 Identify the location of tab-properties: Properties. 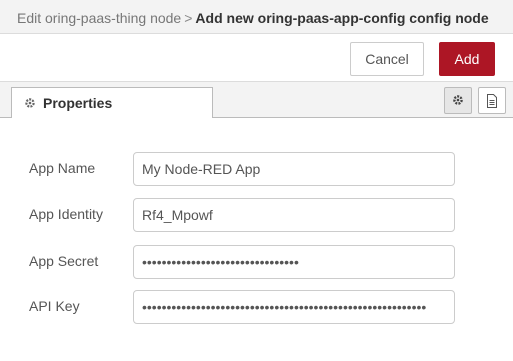
(112, 102).